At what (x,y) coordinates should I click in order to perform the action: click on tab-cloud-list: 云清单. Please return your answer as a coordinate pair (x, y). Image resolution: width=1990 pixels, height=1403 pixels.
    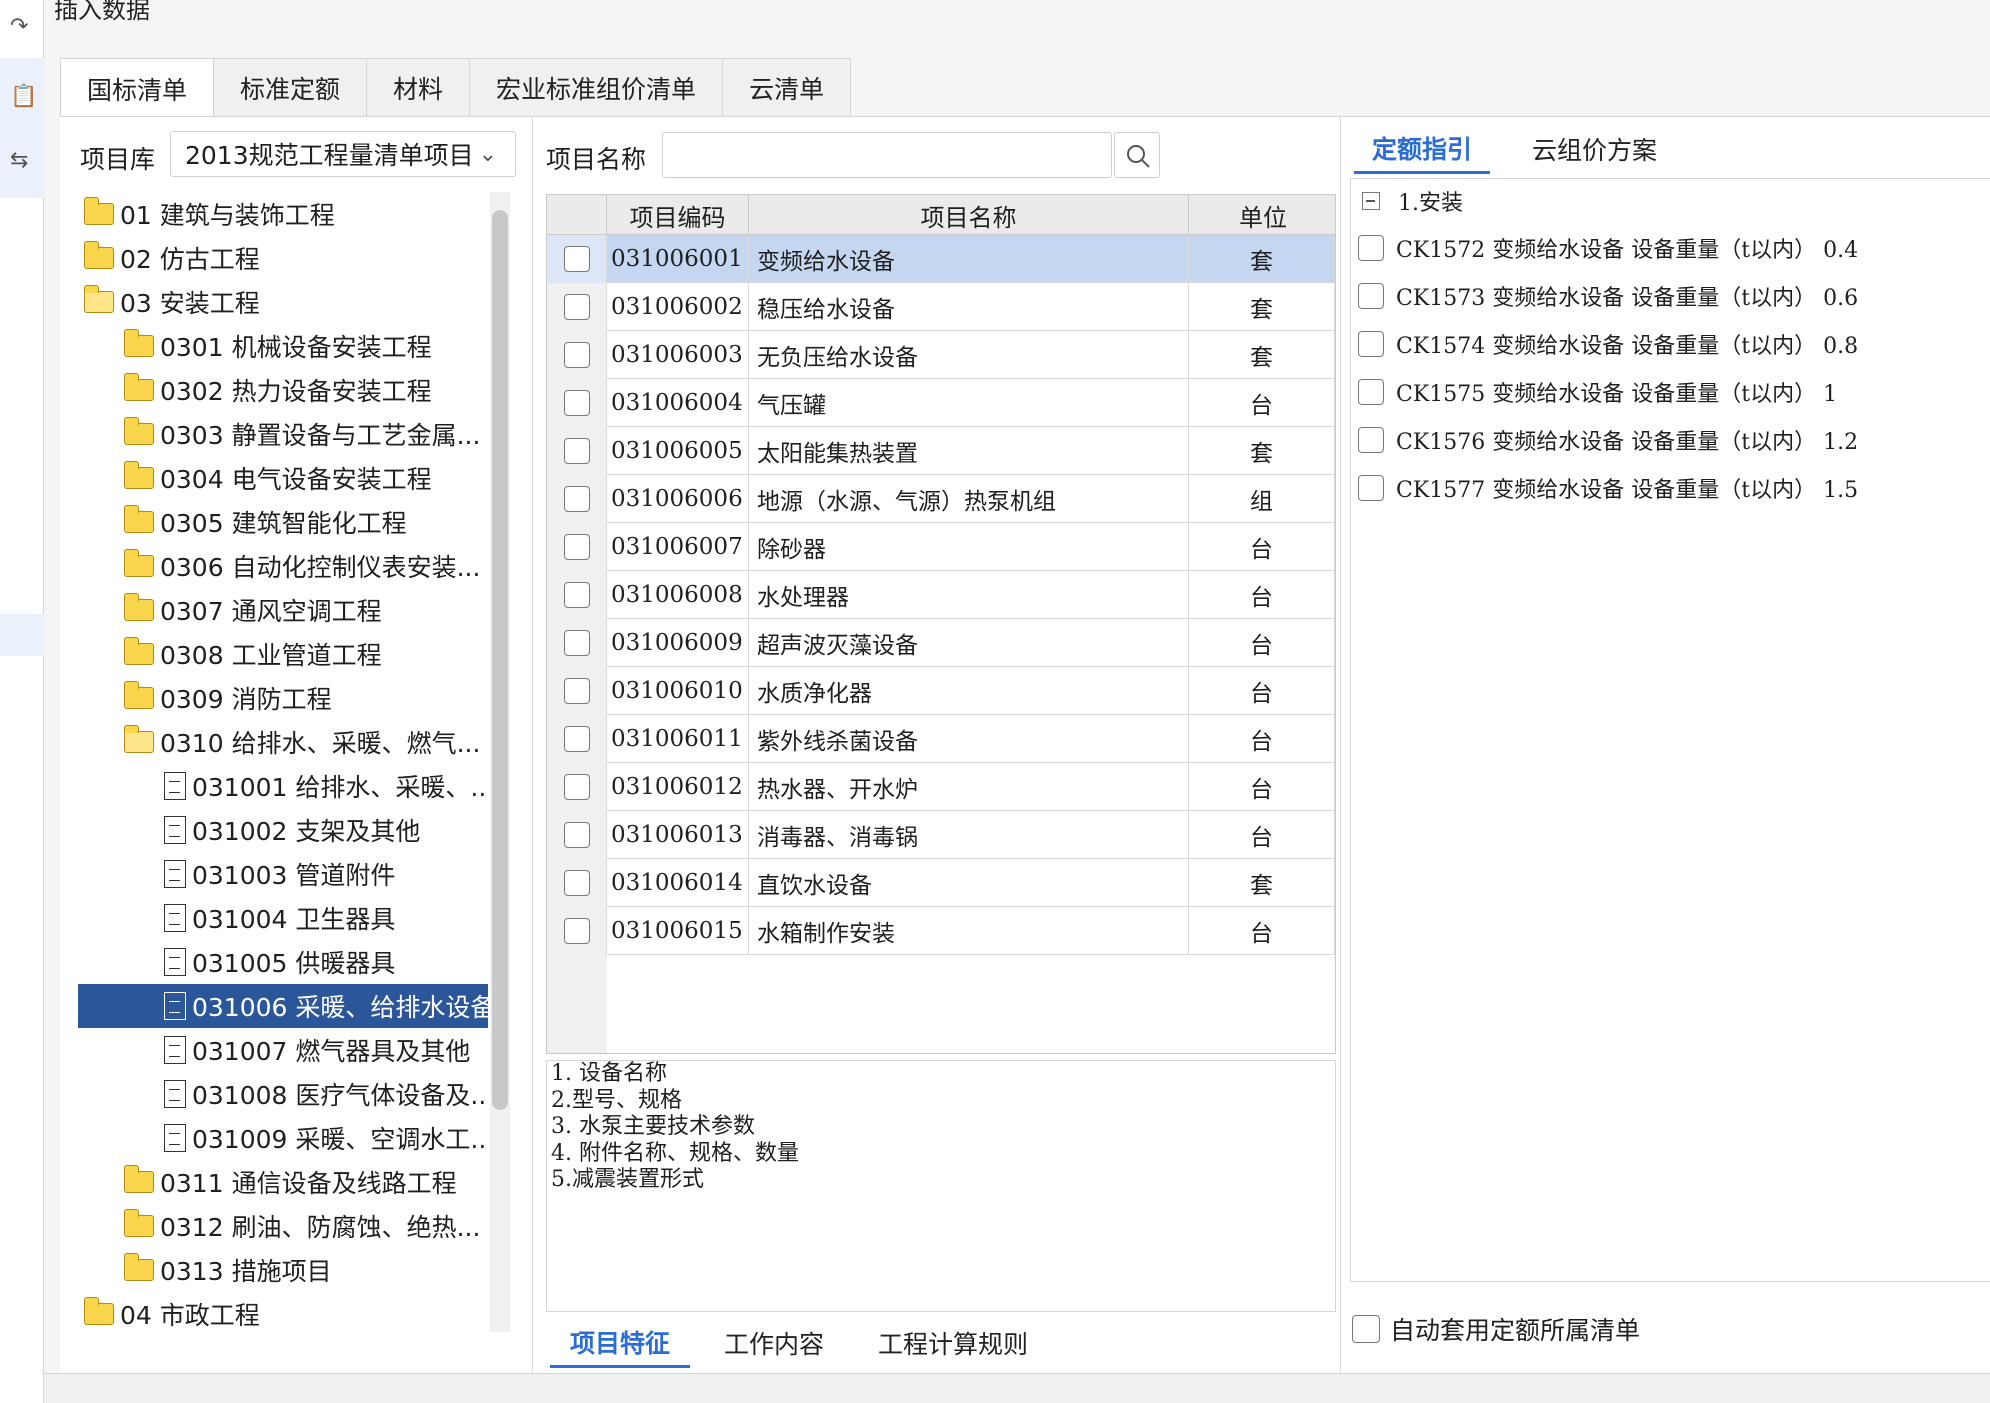
    Looking at the image, I should click on (787, 87).